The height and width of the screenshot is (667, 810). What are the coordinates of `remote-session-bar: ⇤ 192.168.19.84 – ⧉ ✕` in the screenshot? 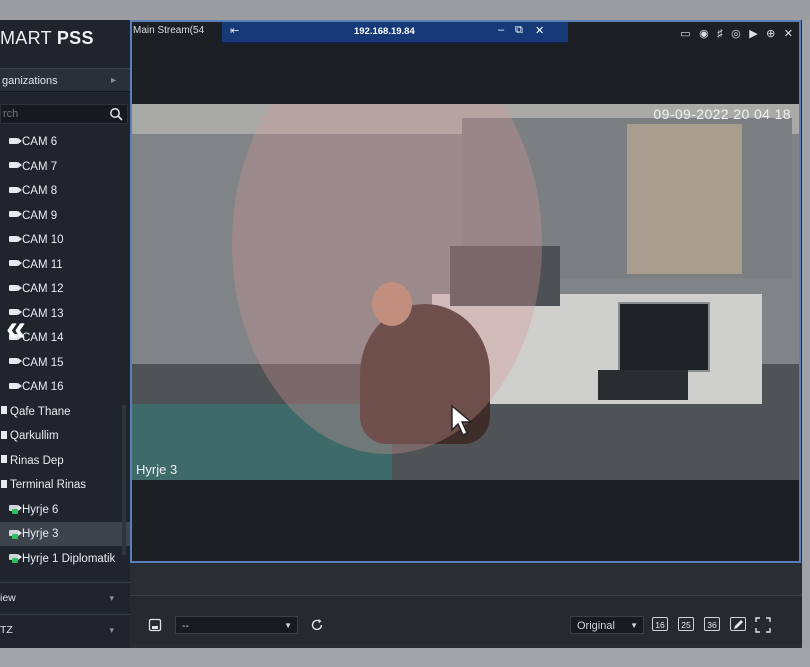 It's located at (395, 32).